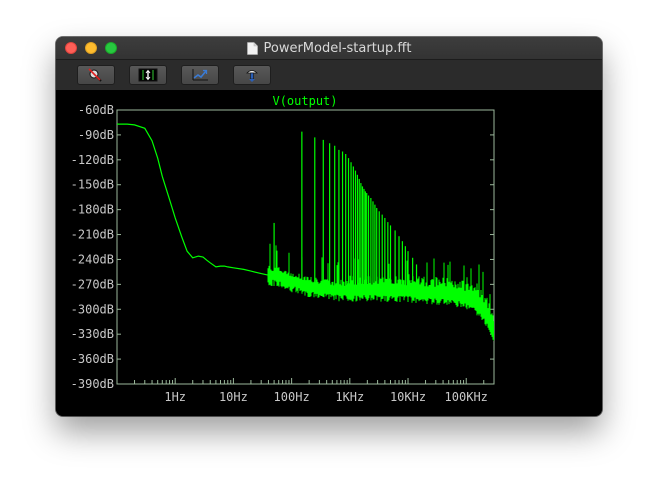 The image size is (658, 491). Describe the element at coordinates (408, 397) in the screenshot. I see `x-tick-label: 10KHz` at that location.